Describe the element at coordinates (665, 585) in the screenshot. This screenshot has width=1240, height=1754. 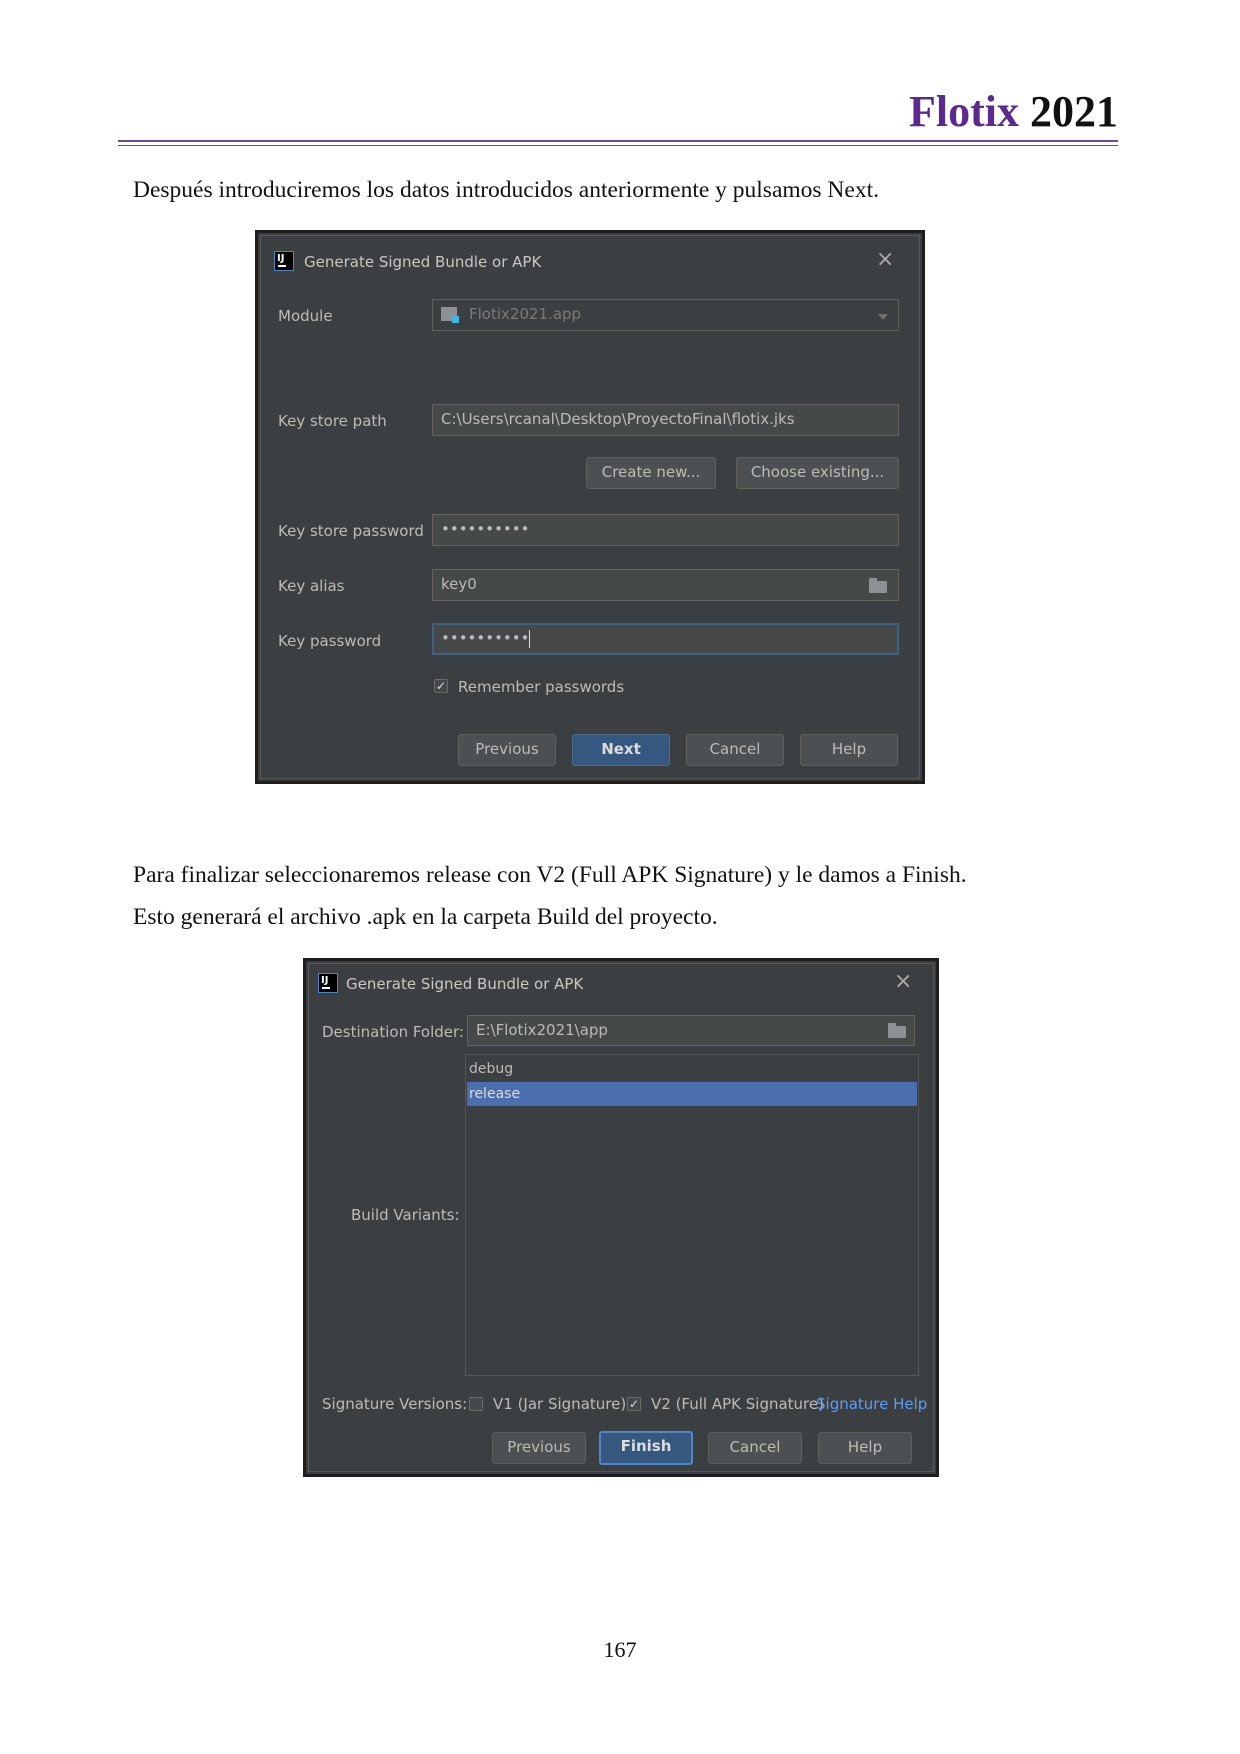
I see `key-alias-input: key0` at that location.